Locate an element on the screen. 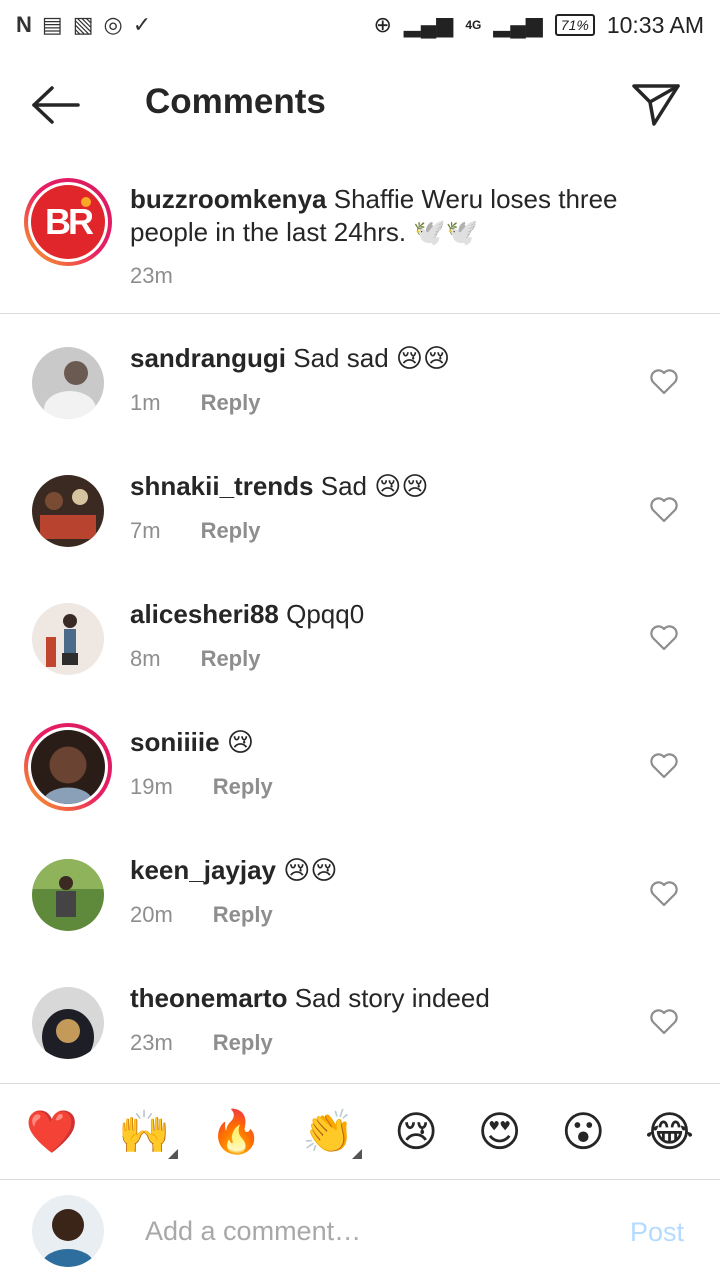  comment-text: soniiiie 😢 is located at coordinates (390, 742).